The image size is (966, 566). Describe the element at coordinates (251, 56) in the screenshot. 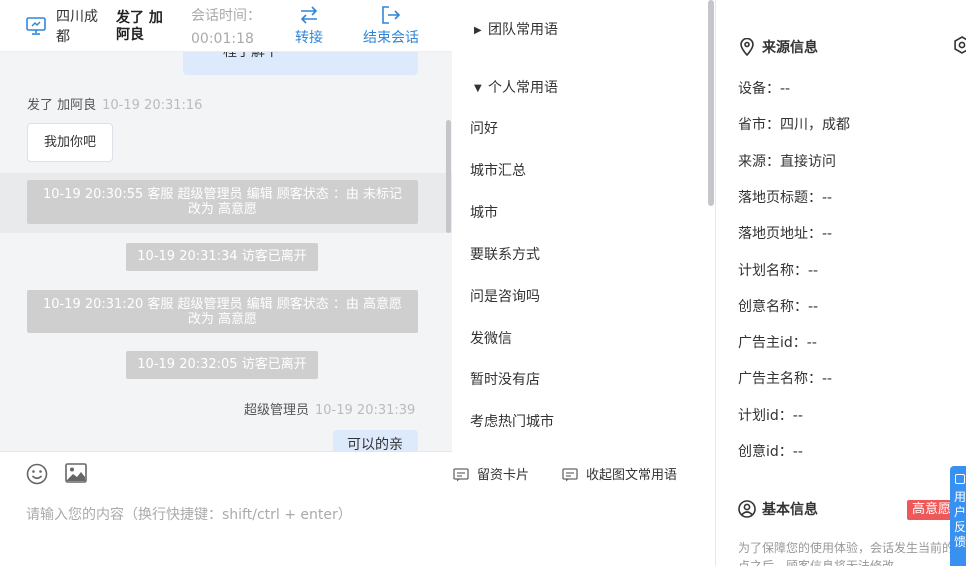

I see `message-text: 程了解下` at that location.